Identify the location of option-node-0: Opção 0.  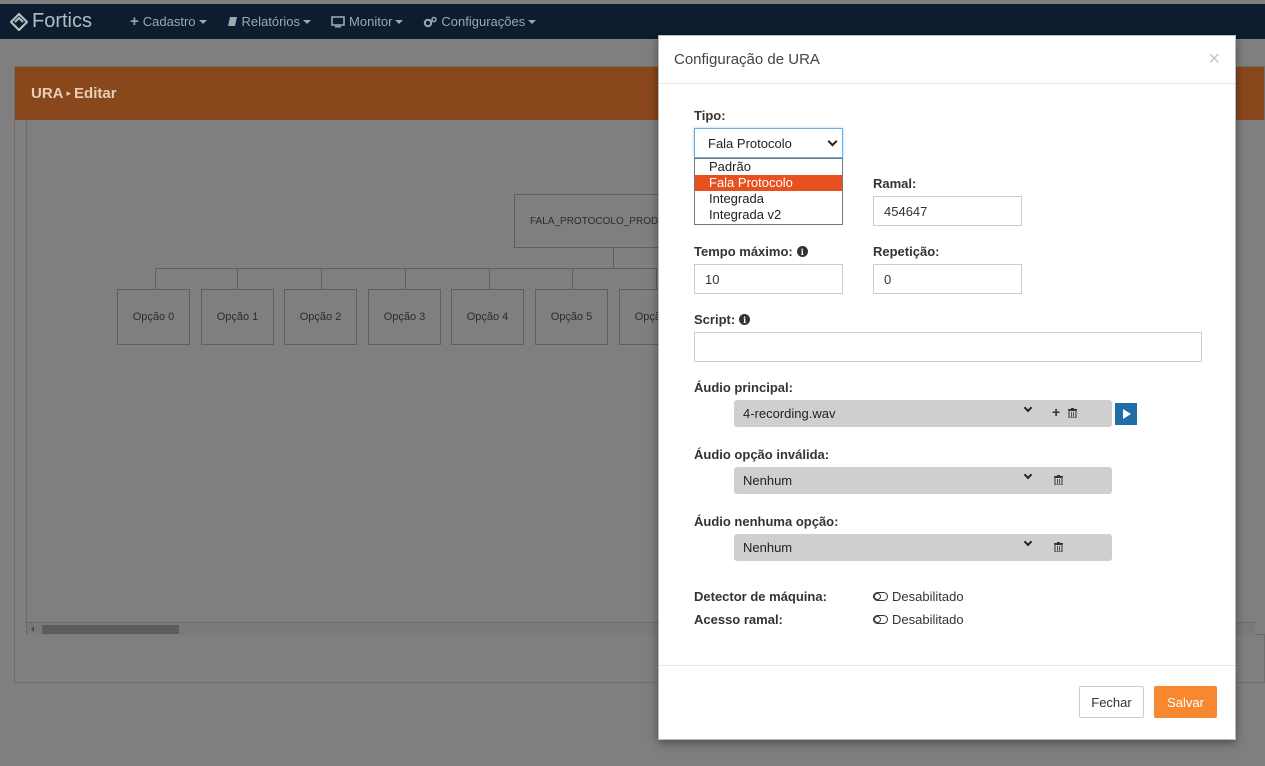
(153, 317).